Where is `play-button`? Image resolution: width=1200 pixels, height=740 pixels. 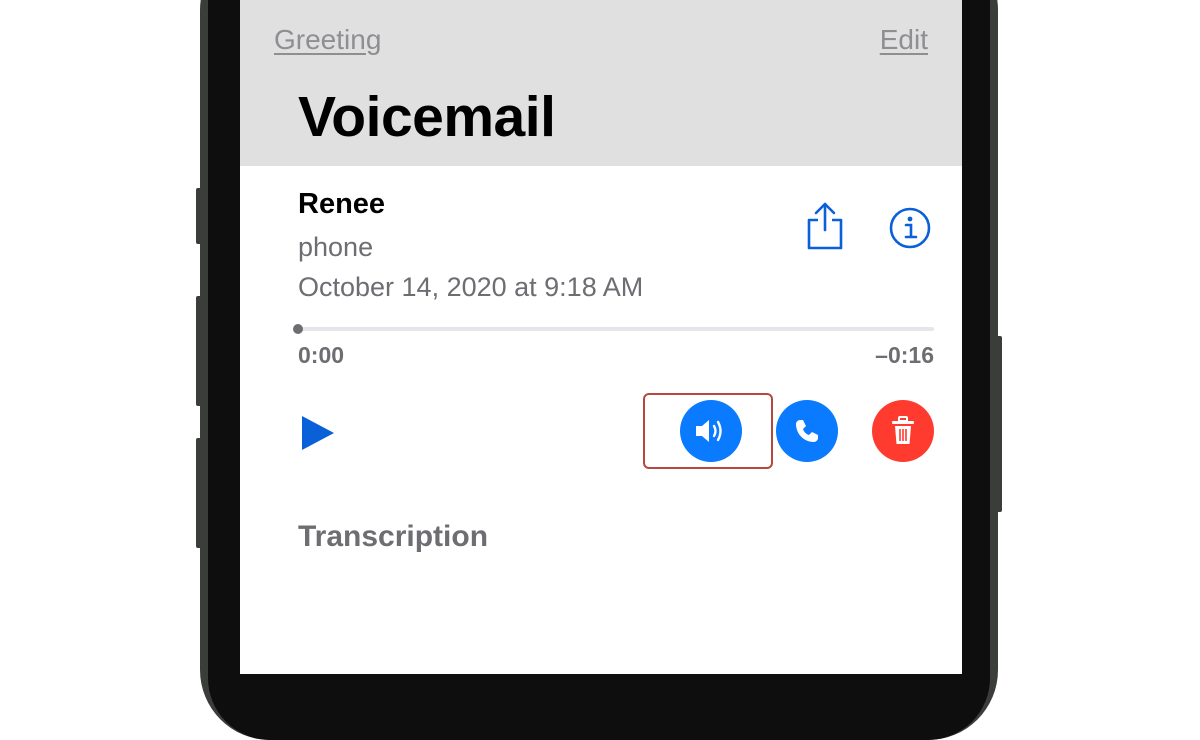
play-button is located at coordinates (318, 433).